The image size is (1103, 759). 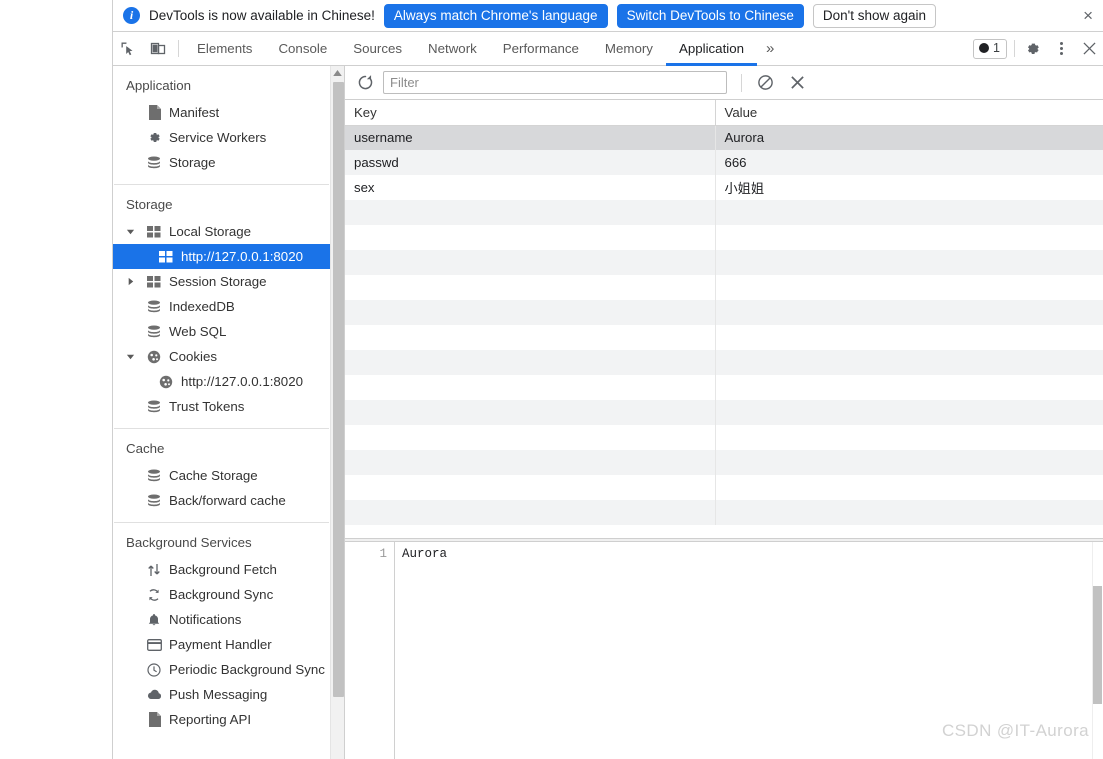 I want to click on table-row: passwd 666, so click(x=724, y=162).